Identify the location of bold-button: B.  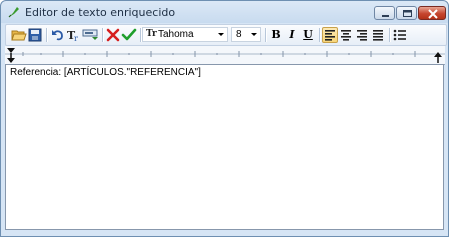
(276, 35).